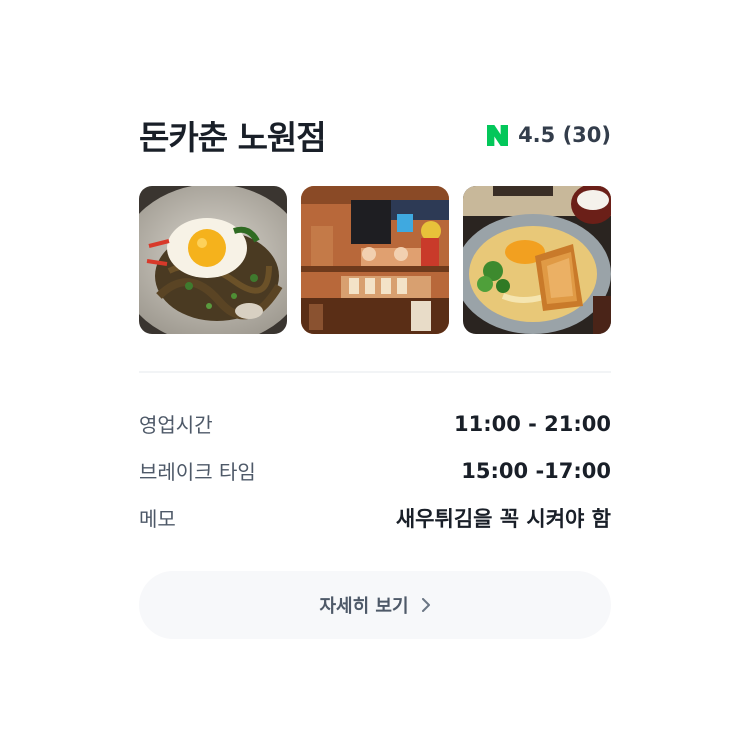  What do you see at coordinates (536, 470) in the screenshot?
I see `break-time-value: 15:00 -17:00` at bounding box center [536, 470].